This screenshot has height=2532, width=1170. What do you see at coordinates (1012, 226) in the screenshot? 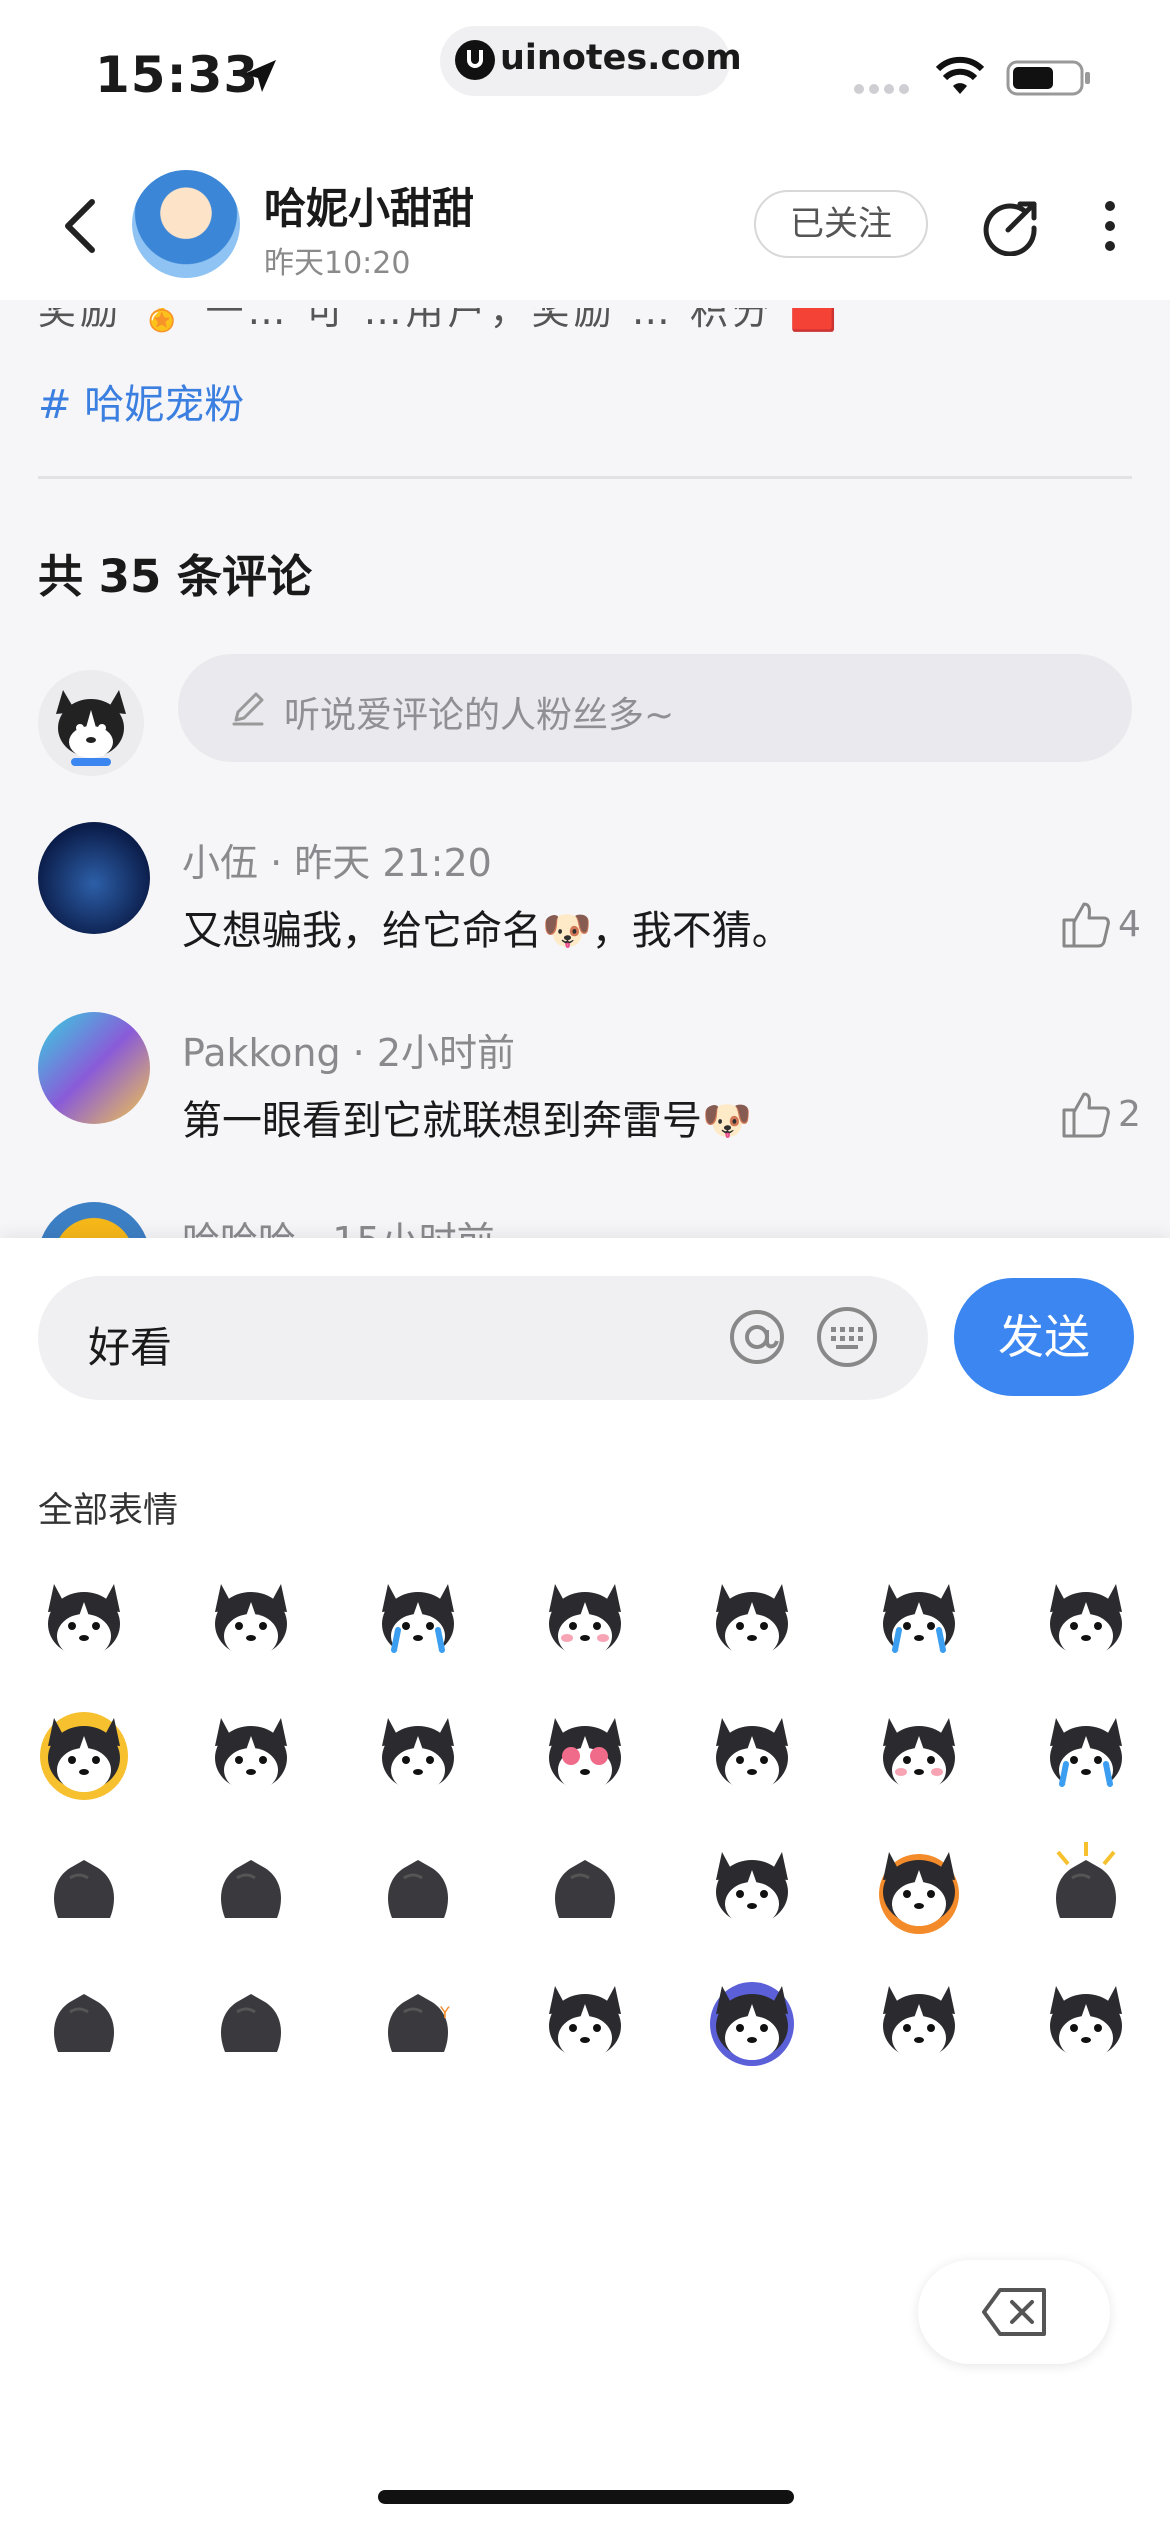
I see `share-icon` at bounding box center [1012, 226].